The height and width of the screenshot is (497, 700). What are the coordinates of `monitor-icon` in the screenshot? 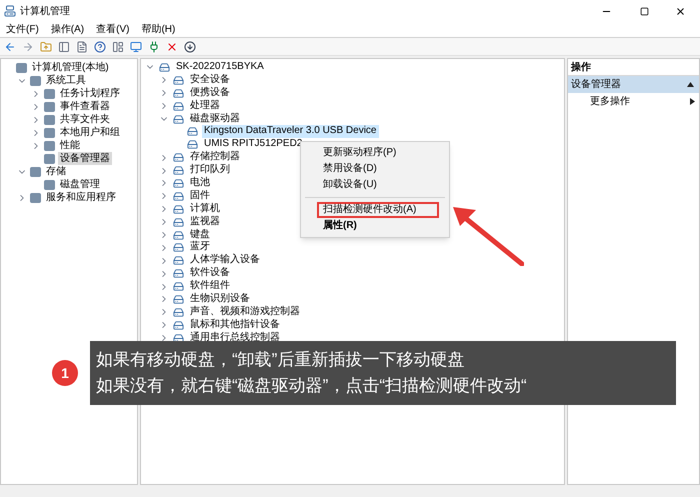 It's located at (136, 46).